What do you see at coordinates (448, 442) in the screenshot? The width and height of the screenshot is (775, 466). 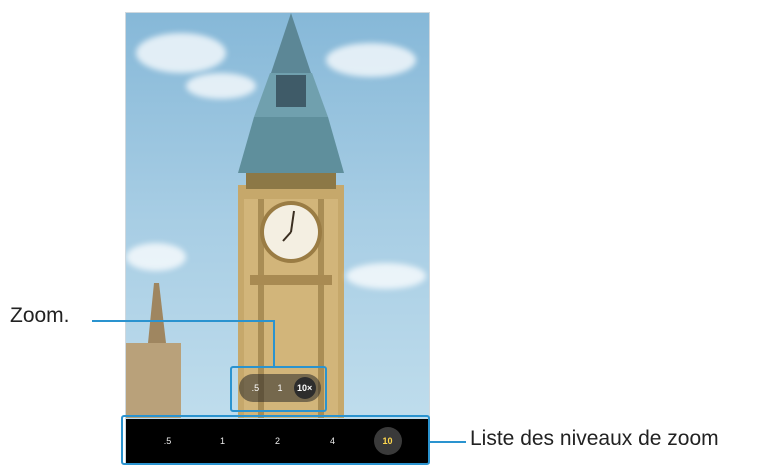 I see `leader-line-levels` at bounding box center [448, 442].